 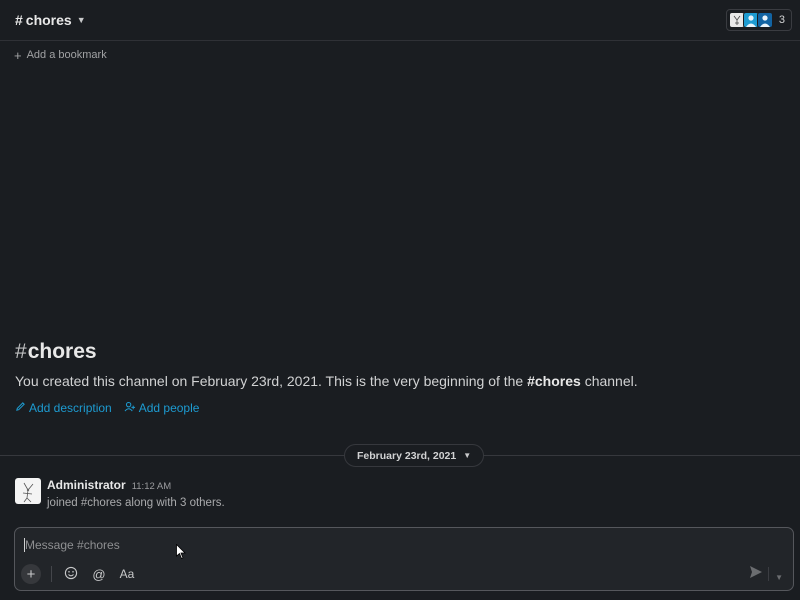 What do you see at coordinates (407, 455) in the screenshot?
I see `date-label: February 23rd, 2021` at bounding box center [407, 455].